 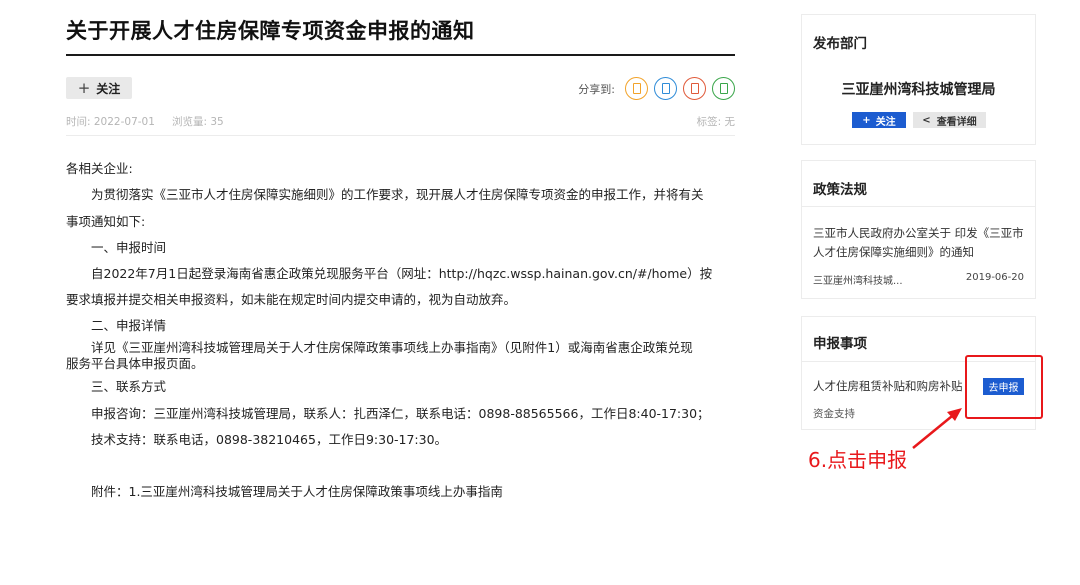 I want to click on annotation-text: 6.点击申报, so click(x=858, y=460).